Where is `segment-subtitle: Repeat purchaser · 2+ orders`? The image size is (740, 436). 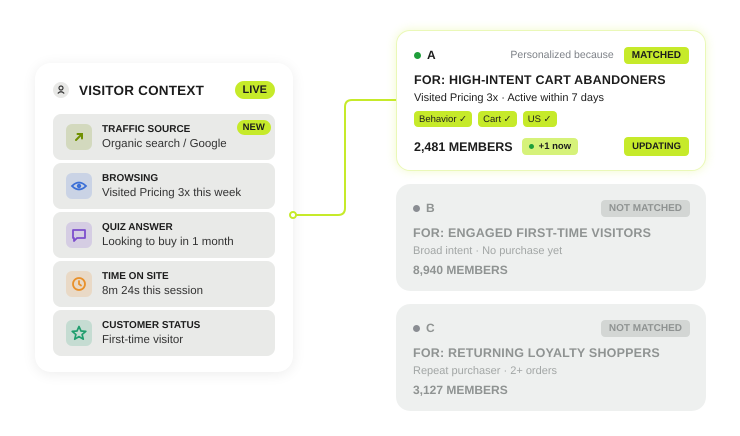
segment-subtitle: Repeat purchaser · 2+ orders is located at coordinates (485, 371).